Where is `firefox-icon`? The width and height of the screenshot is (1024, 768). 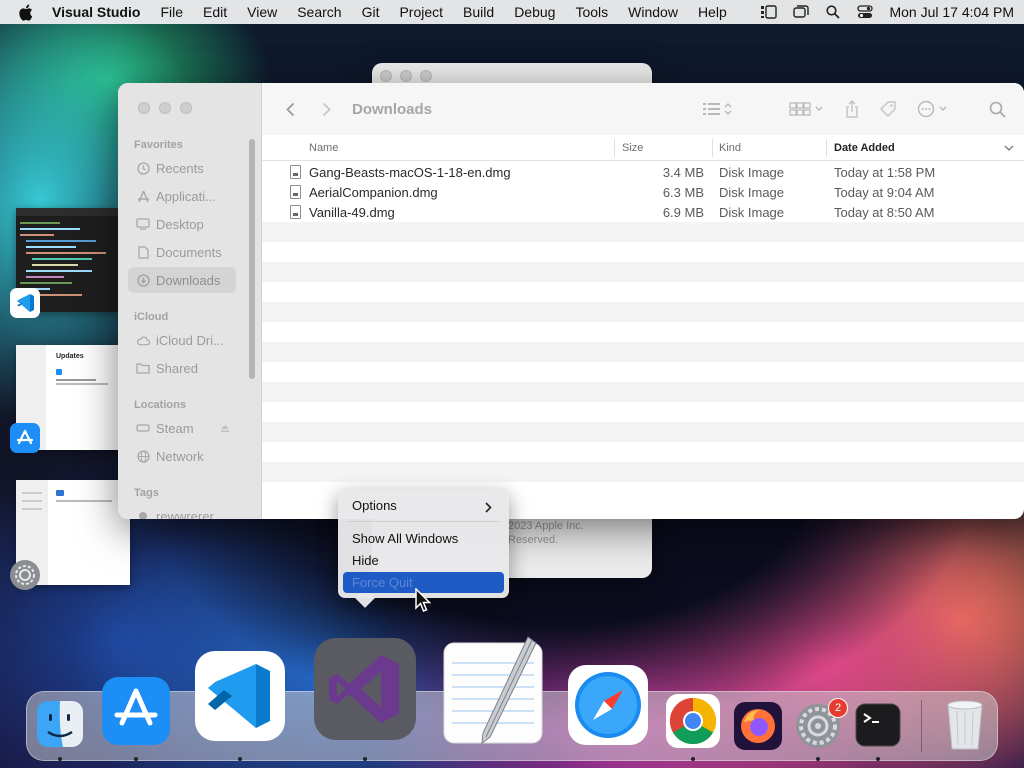
firefox-icon is located at coordinates (758, 726).